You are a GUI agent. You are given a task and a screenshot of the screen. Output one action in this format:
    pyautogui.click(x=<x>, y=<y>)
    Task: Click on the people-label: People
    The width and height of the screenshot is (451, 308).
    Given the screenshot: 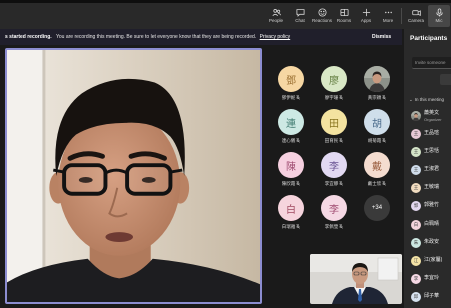 What is the action you would take?
    pyautogui.click(x=275, y=20)
    